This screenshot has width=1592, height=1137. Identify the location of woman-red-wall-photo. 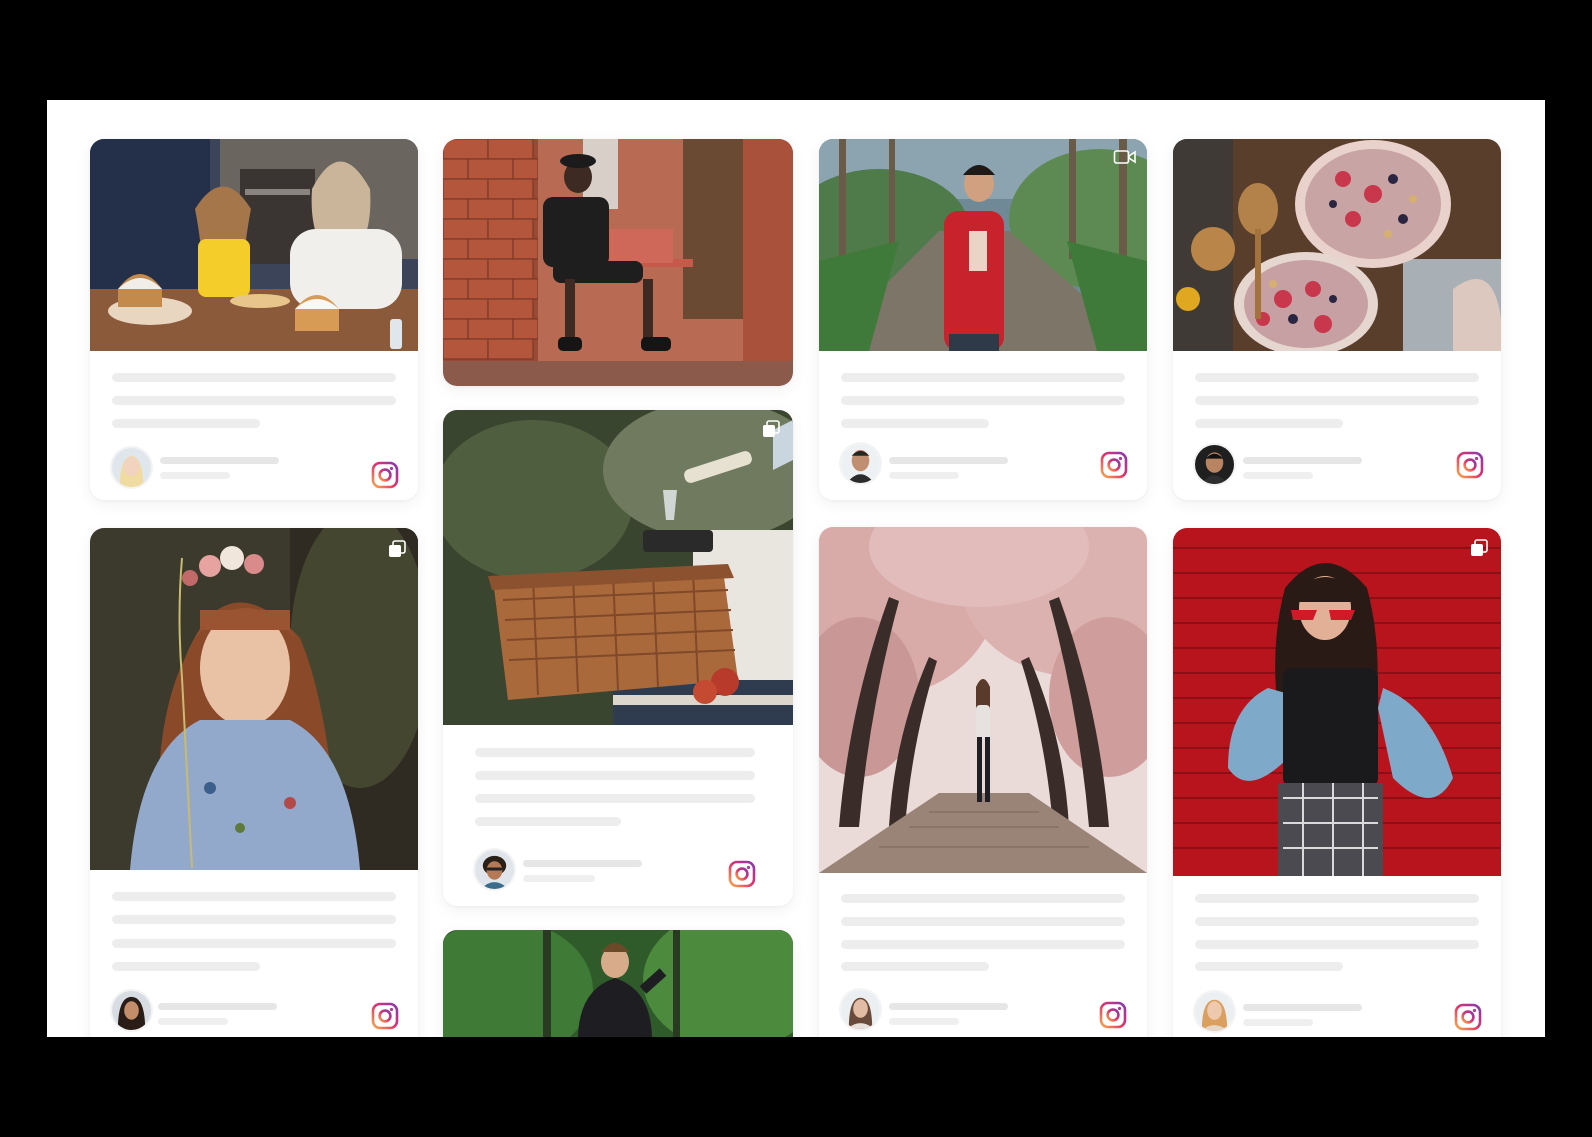
(1337, 702).